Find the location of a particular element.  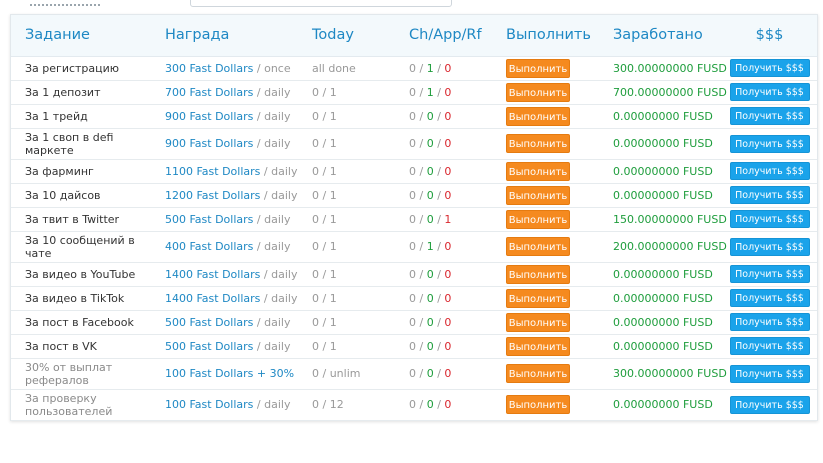

stat-refused: 1 is located at coordinates (448, 219).